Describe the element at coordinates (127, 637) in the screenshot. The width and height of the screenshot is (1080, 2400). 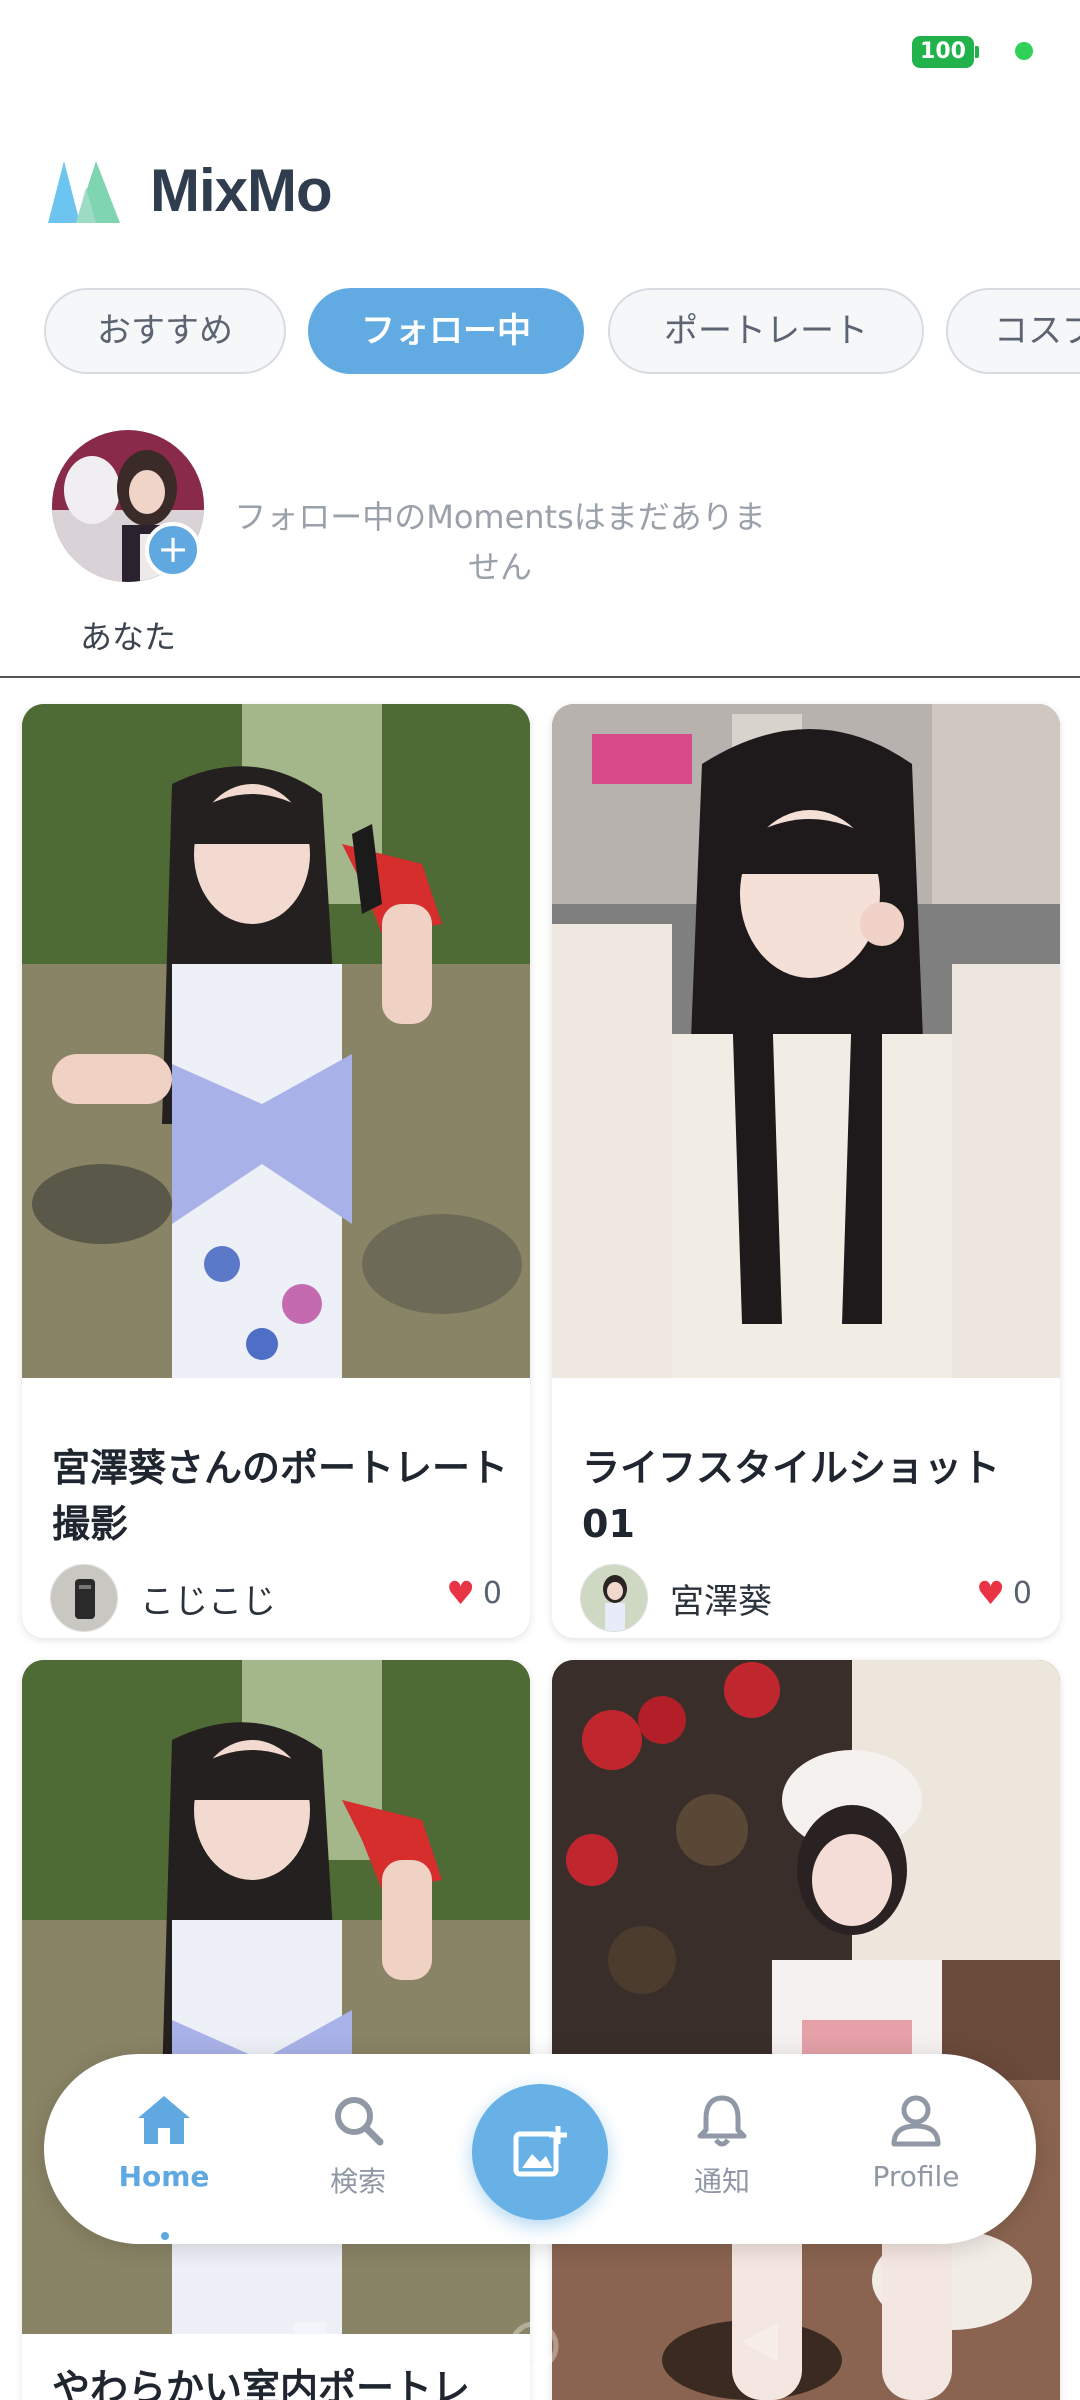
I see `my-moment-label: あなた` at that location.